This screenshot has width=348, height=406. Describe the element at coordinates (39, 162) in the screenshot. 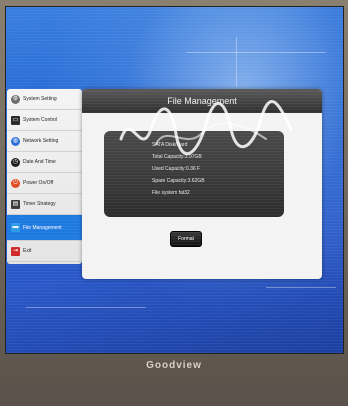

I see `sidebar-item-label: Date And Time` at that location.